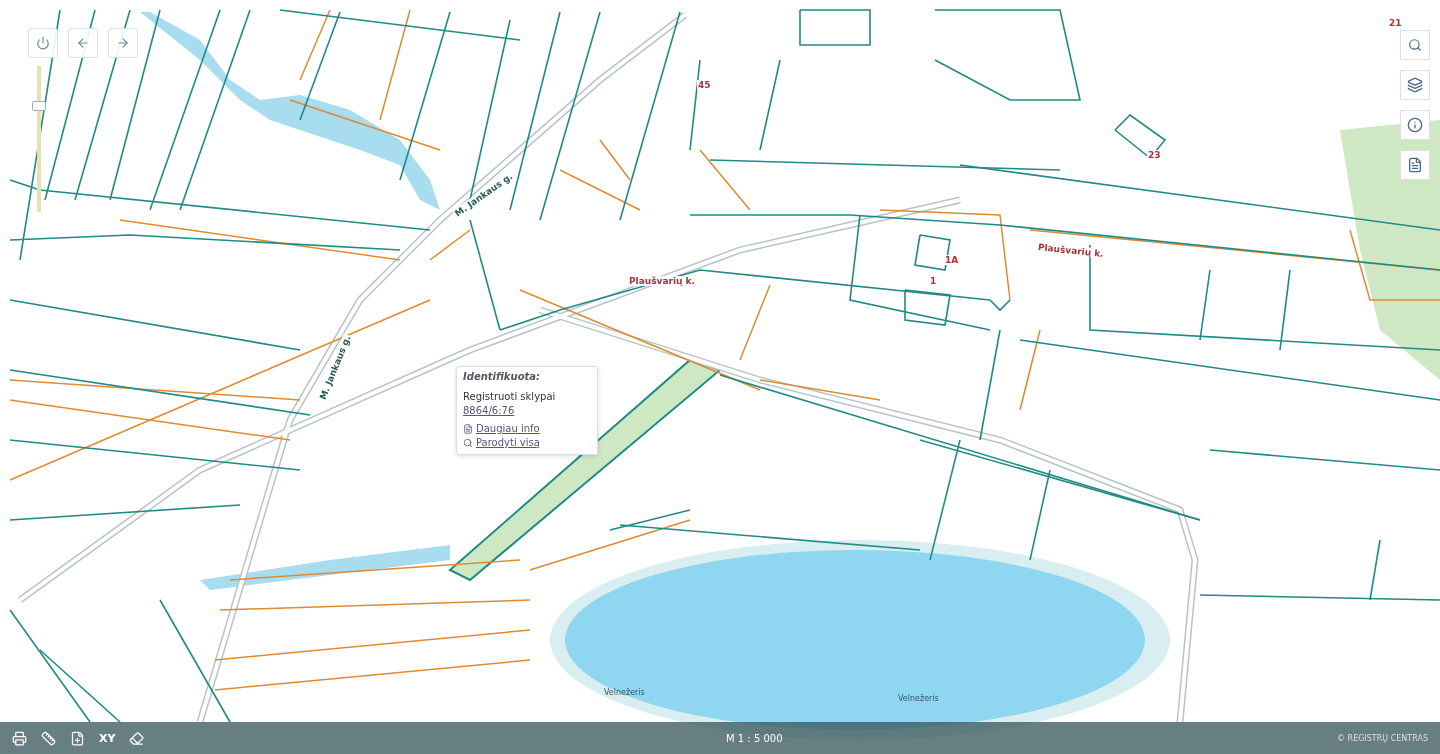 This screenshot has height=754, width=1440. I want to click on layers-button, so click(1415, 85).